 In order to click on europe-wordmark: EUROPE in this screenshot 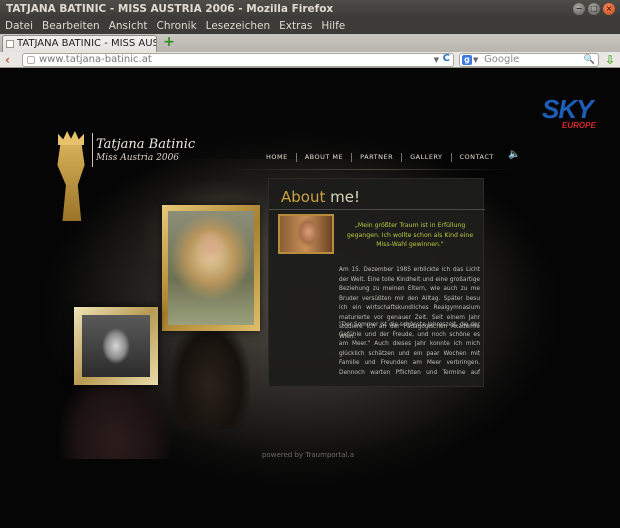, I will do `click(579, 125)`.